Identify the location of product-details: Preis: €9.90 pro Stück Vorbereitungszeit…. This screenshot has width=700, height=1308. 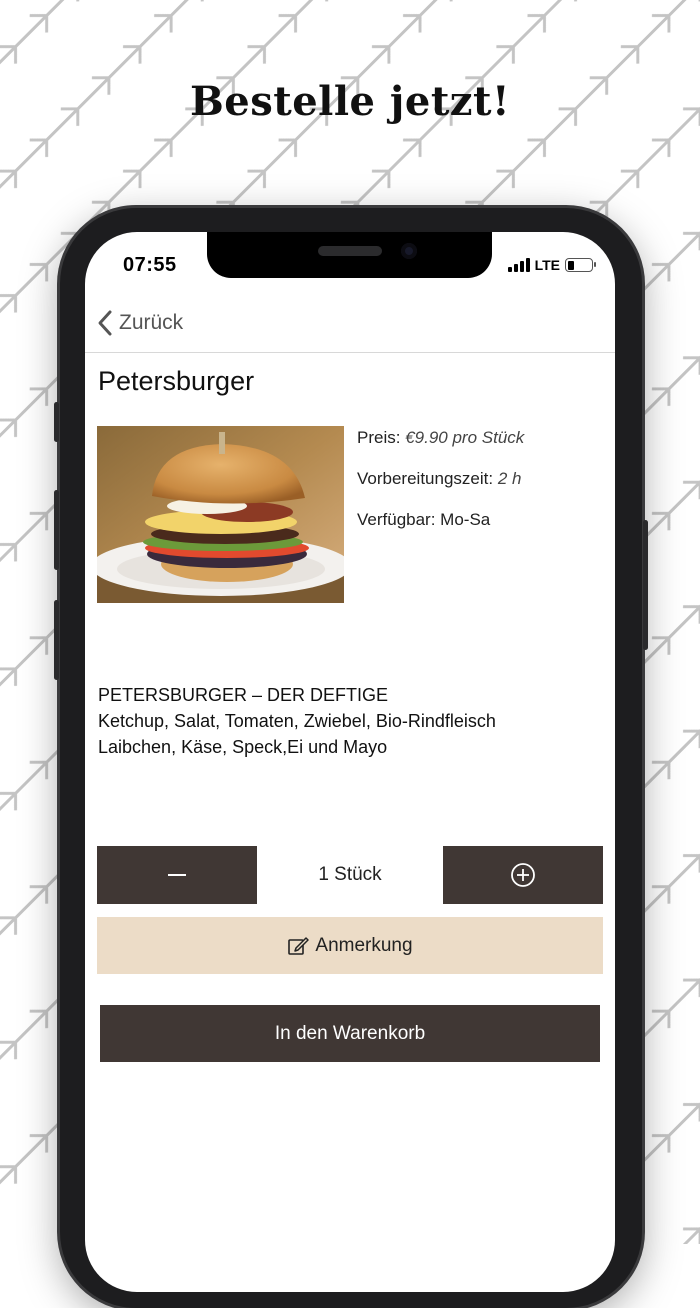
(440, 489).